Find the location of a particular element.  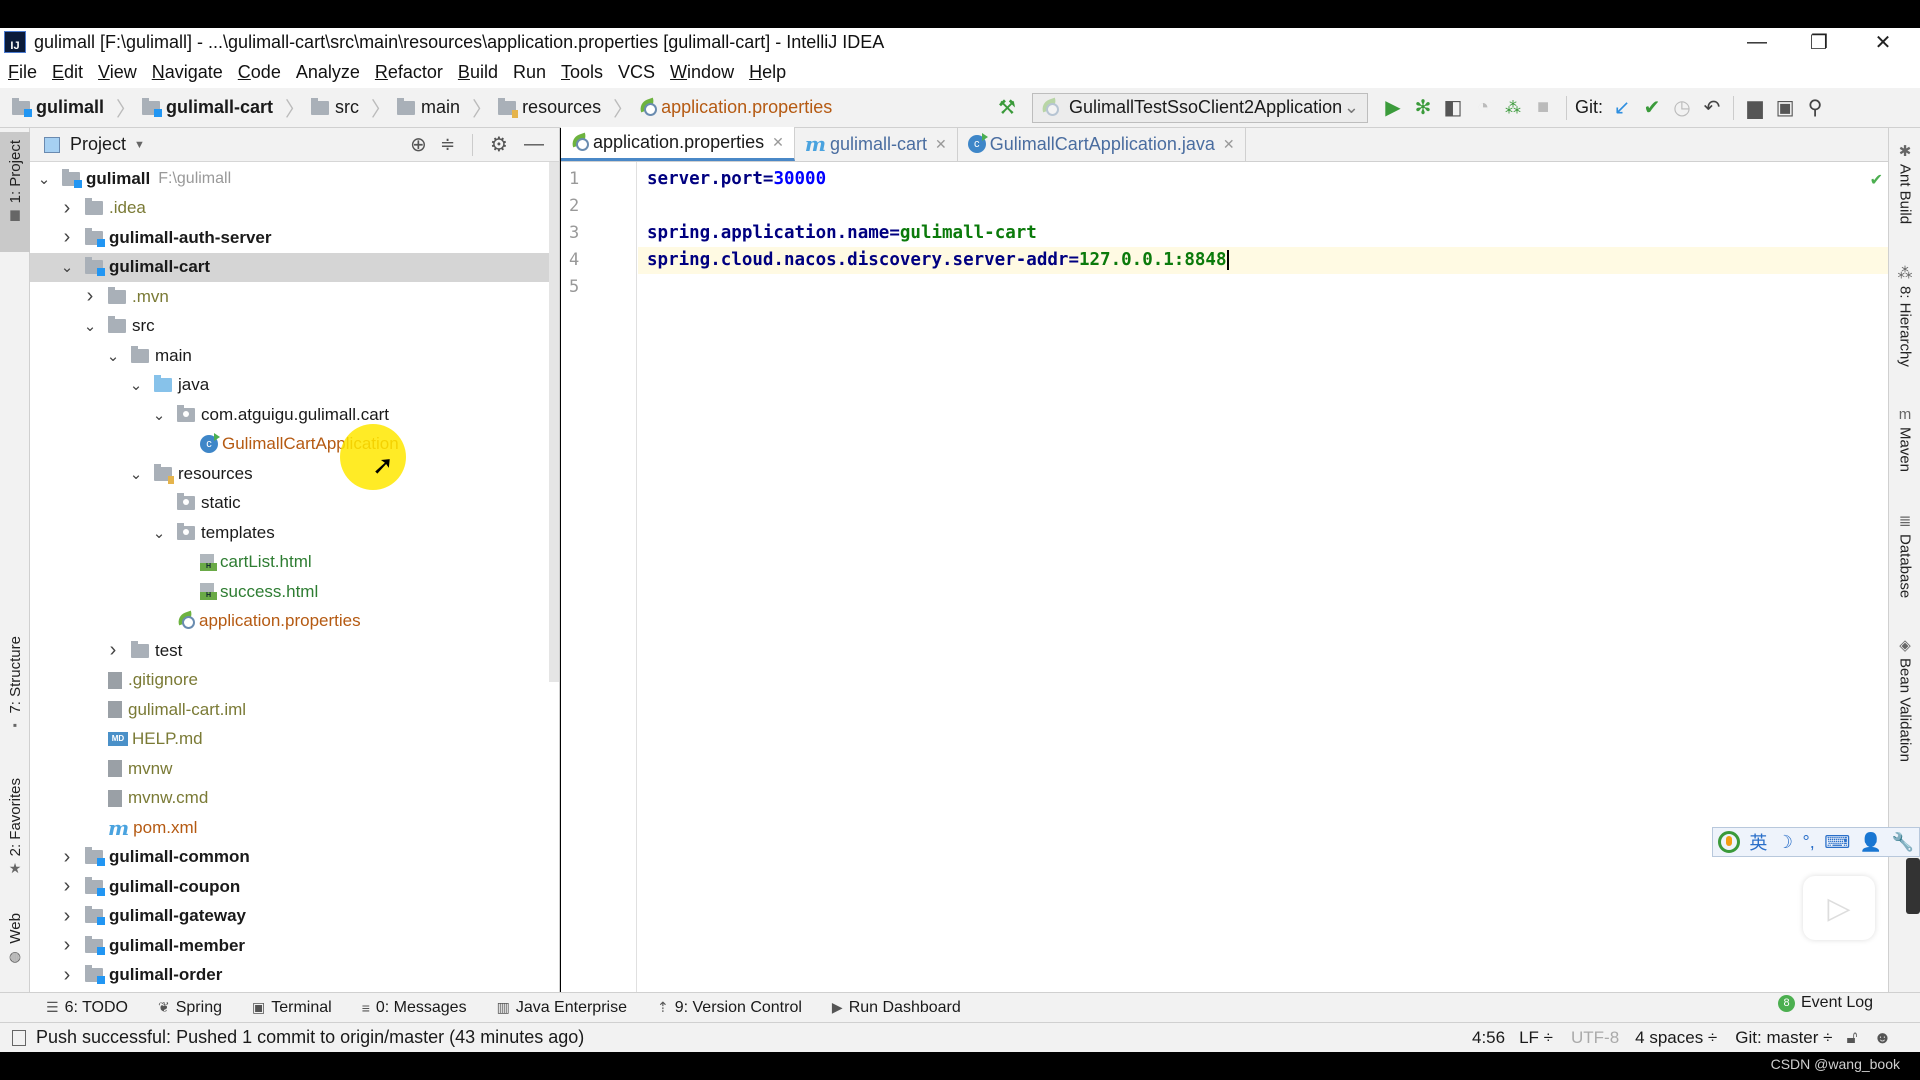

ime-punctuation-icon: °, is located at coordinates (1809, 842).